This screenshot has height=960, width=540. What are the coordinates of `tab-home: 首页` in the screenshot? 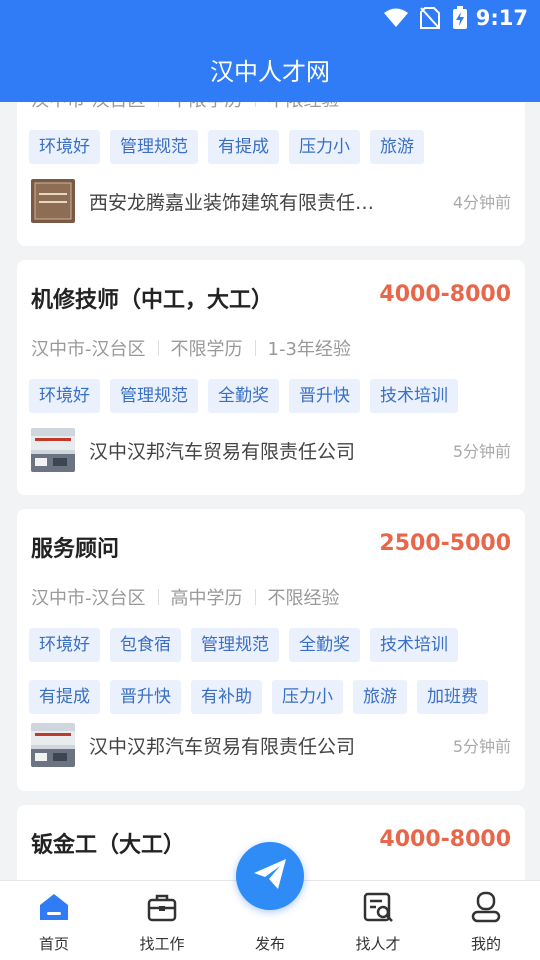 It's located at (54, 920).